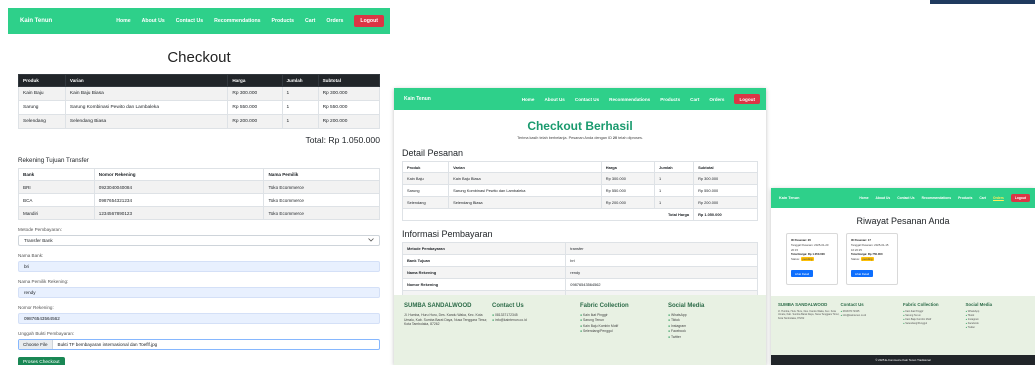 The image size is (1035, 365). Describe the element at coordinates (433, 153) in the screenshot. I see `order-detail-title: Detail Pesanan` at that location.